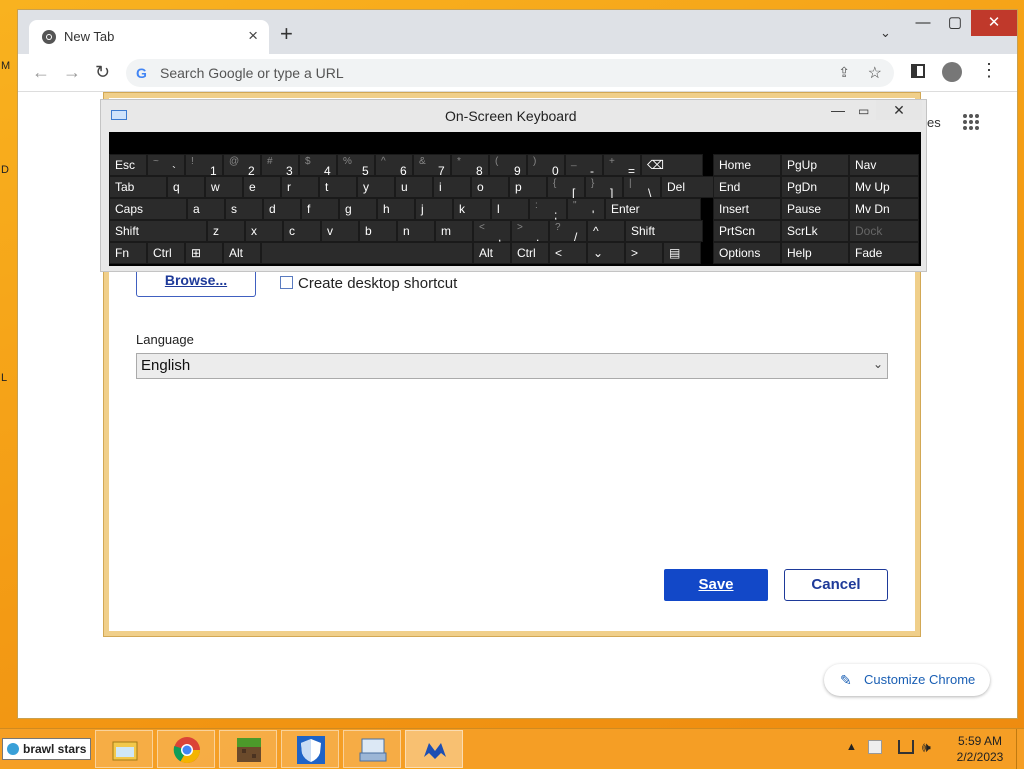  What do you see at coordinates (884, 187) in the screenshot?
I see `osk-key-mvup: Mv Up` at bounding box center [884, 187].